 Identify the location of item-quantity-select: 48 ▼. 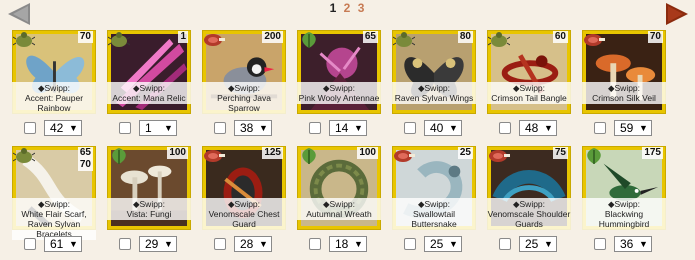
(538, 128).